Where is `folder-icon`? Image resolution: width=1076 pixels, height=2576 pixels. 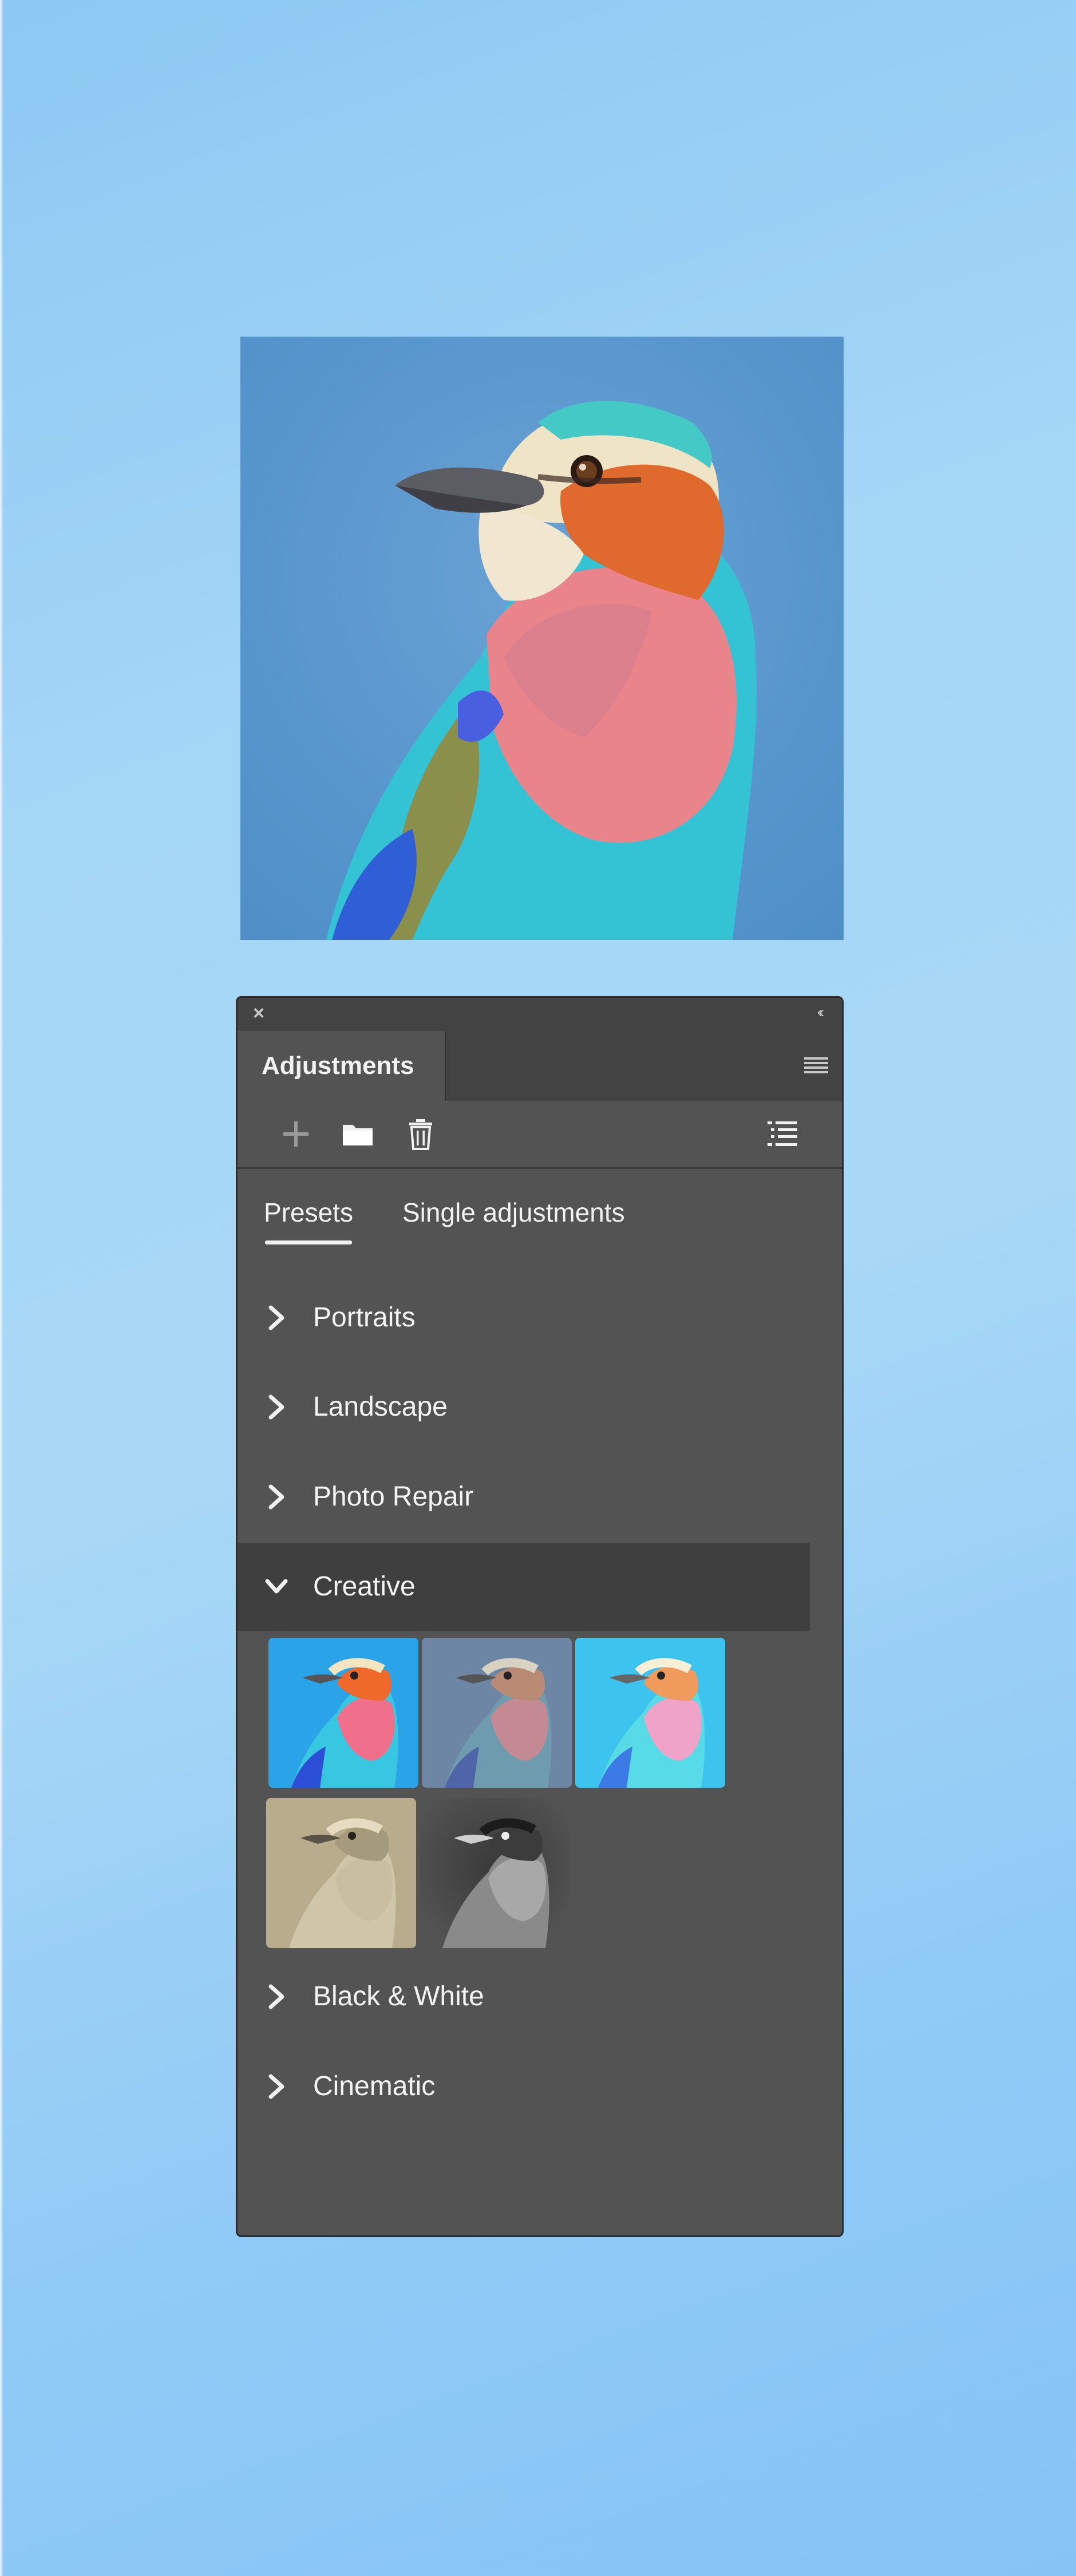
folder-icon is located at coordinates (358, 1134).